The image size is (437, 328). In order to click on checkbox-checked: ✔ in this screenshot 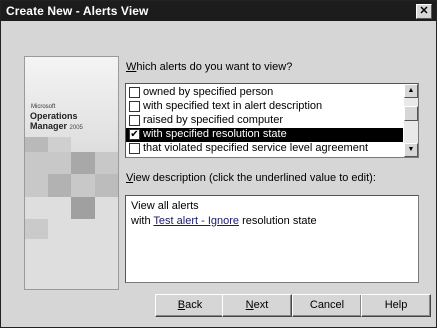, I will do `click(134, 134)`.